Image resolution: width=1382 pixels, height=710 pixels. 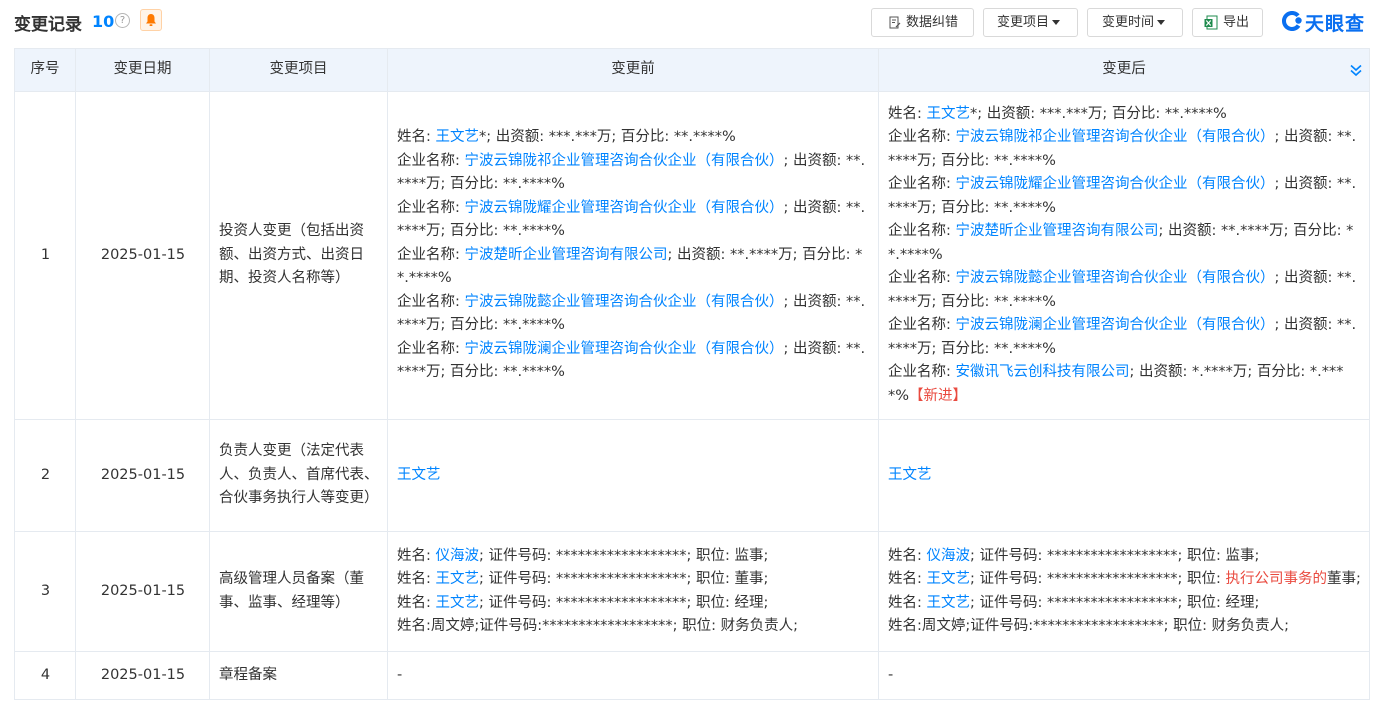 I want to click on change-time-dropdown: 变更时间, so click(x=1135, y=22).